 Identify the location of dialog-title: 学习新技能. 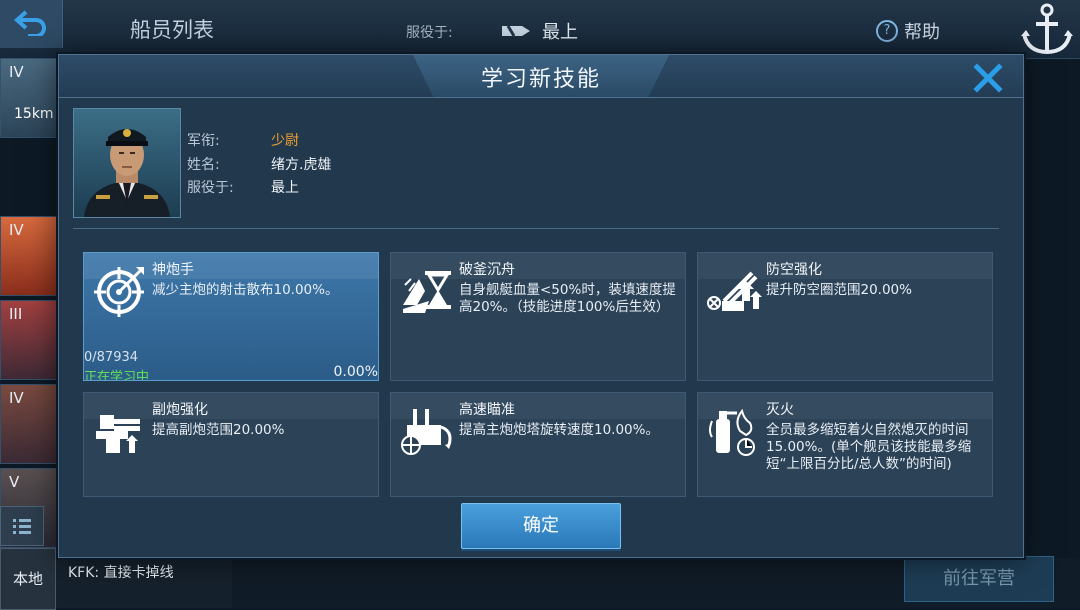
(540, 79).